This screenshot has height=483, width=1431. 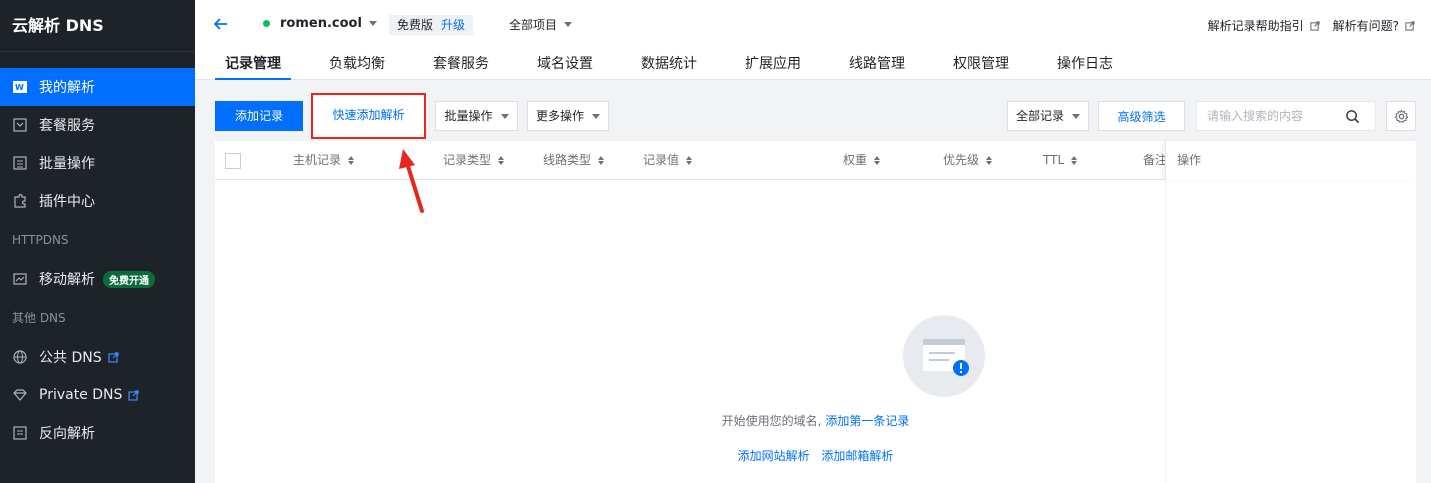 What do you see at coordinates (467, 160) in the screenshot?
I see `column-label: 记录类型` at bounding box center [467, 160].